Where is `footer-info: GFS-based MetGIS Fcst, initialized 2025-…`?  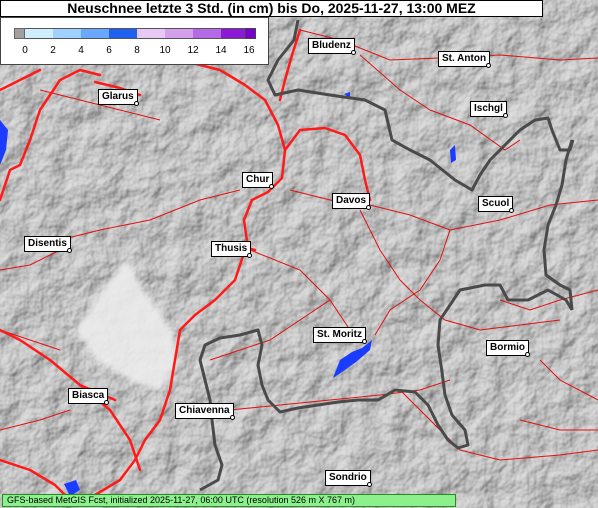
footer-info: GFS-based MetGIS Fcst, initialized 2025-… is located at coordinates (229, 500).